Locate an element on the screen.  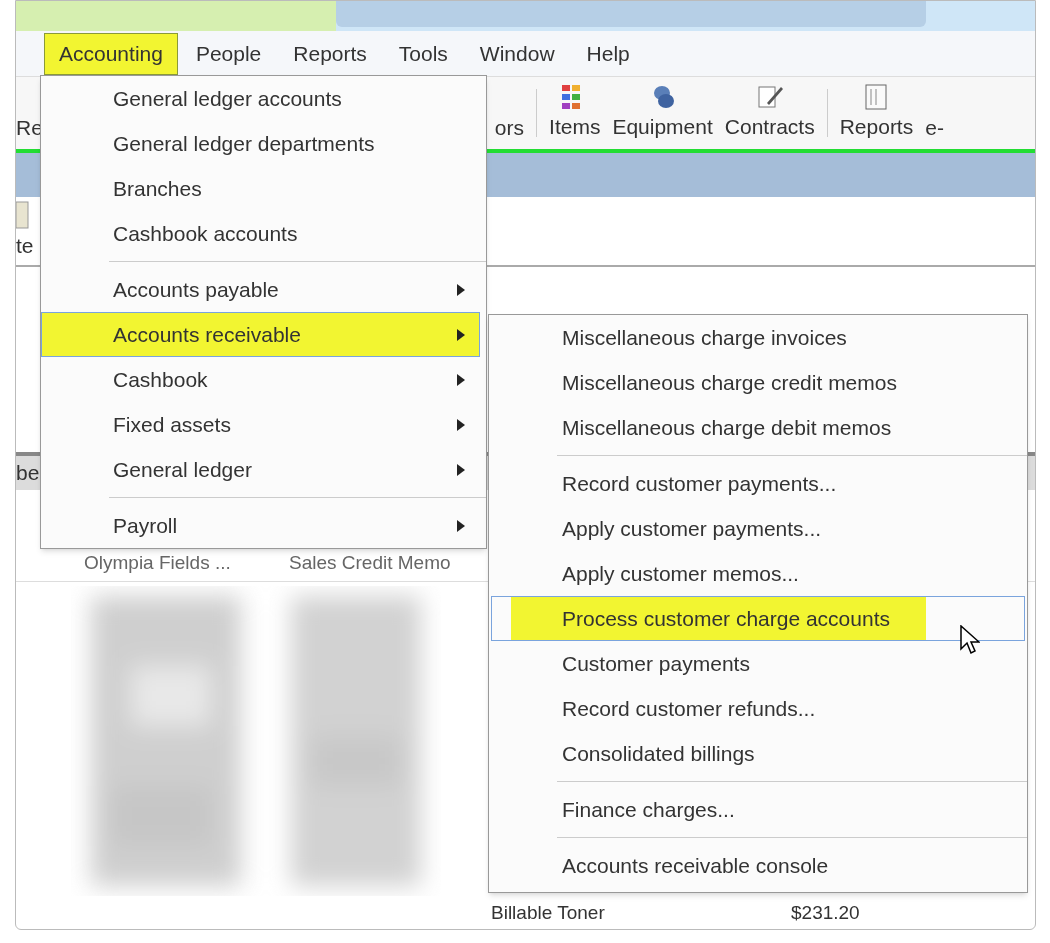
menu-item: General ledger departments is located at coordinates (260, 143).